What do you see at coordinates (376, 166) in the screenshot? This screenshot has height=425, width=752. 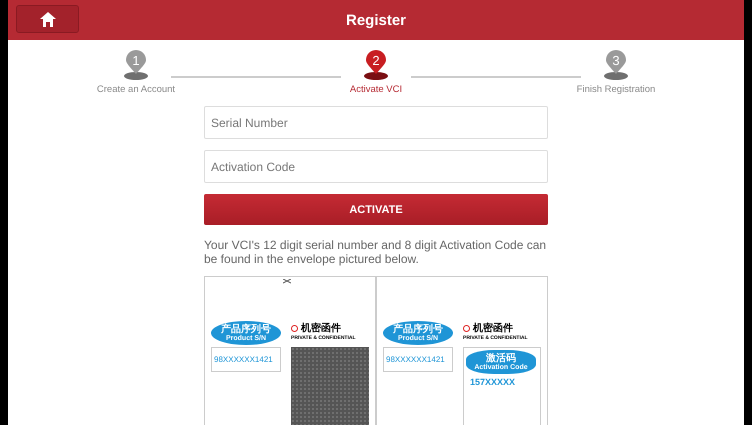 I see `text-field: Activation Code` at bounding box center [376, 166].